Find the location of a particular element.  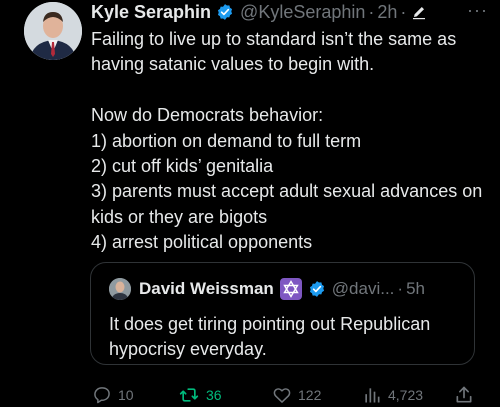

views-button: 4,723 is located at coordinates (392, 395).